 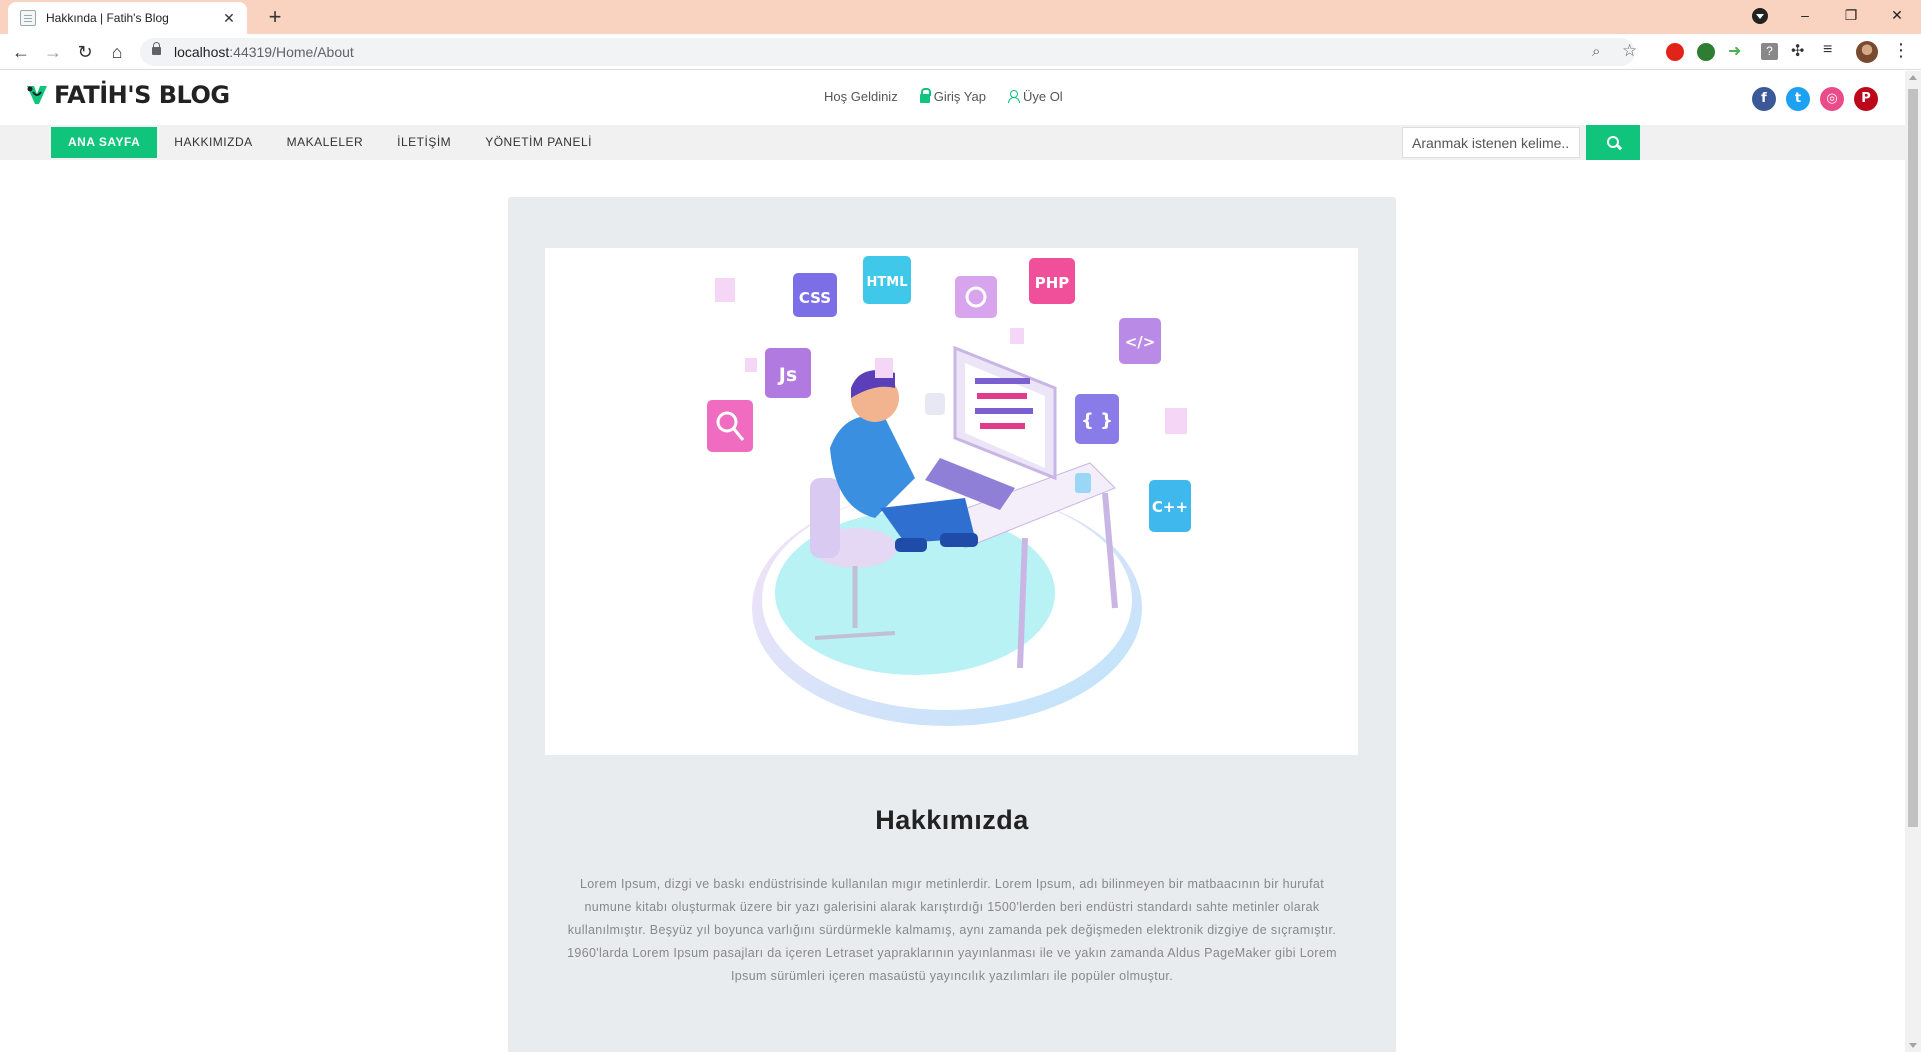 I want to click on chair-back, so click(x=825, y=518).